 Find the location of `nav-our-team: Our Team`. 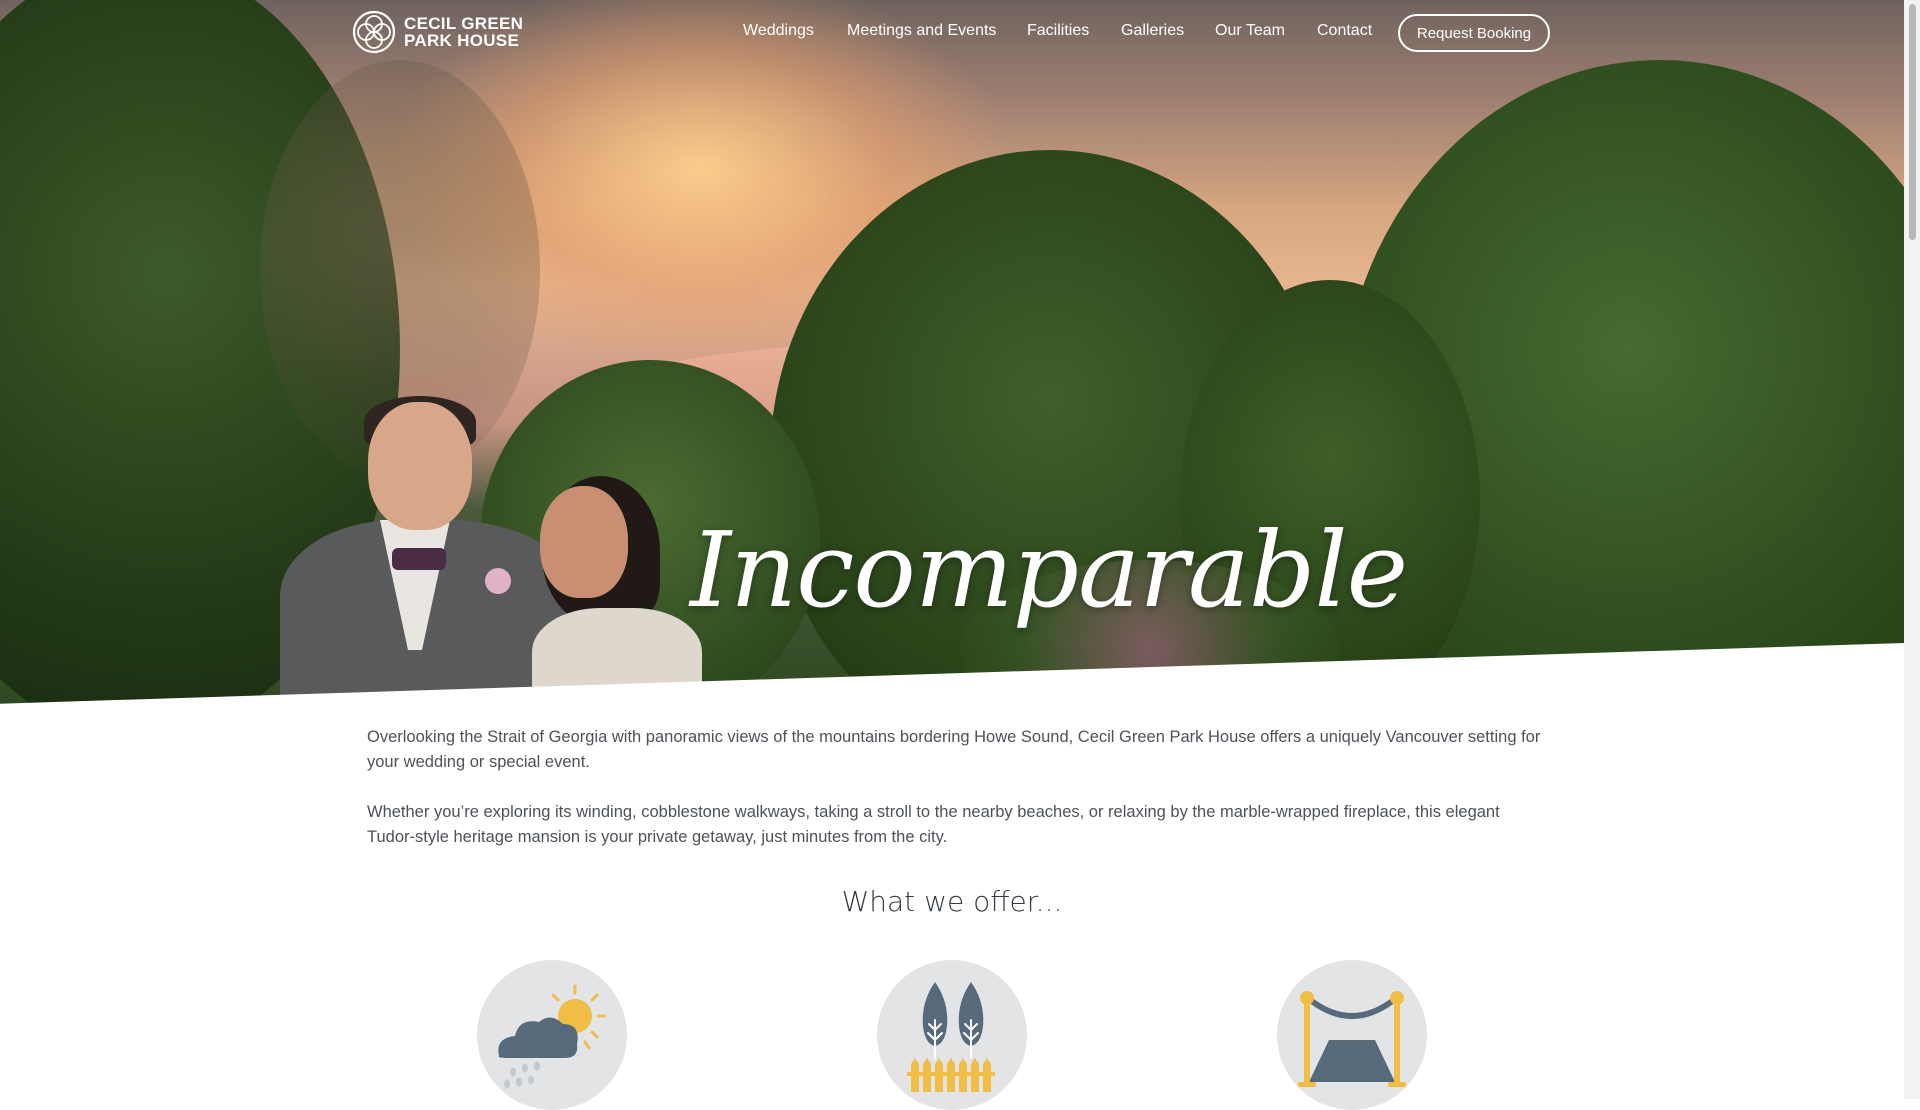

nav-our-team: Our Team is located at coordinates (1250, 31).